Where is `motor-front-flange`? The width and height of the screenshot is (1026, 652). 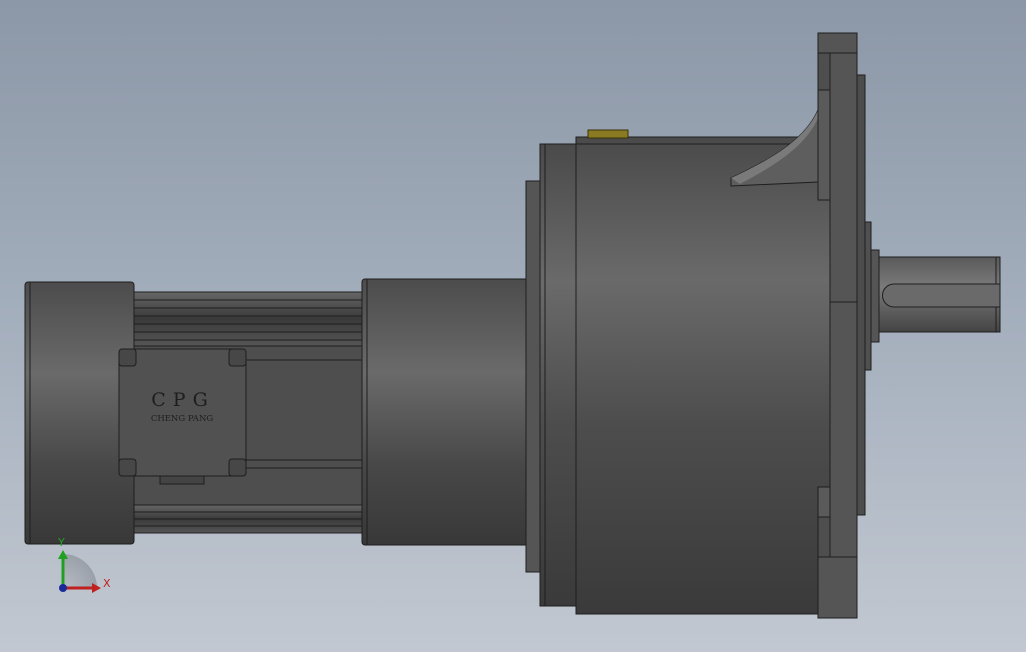
motor-front-flange is located at coordinates (445, 412).